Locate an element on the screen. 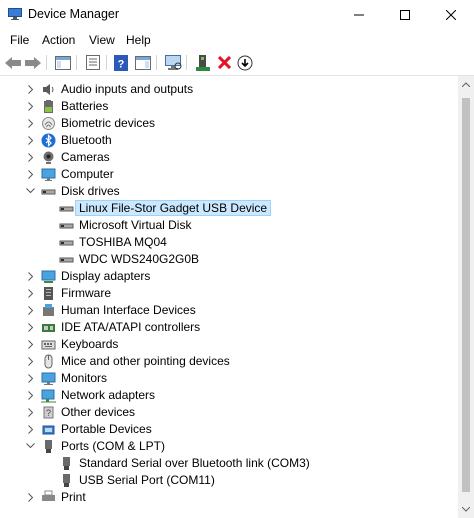 Image resolution: width=474 pixels, height=518 pixels. tree-category: Human Interface Devices is located at coordinates (229, 310).